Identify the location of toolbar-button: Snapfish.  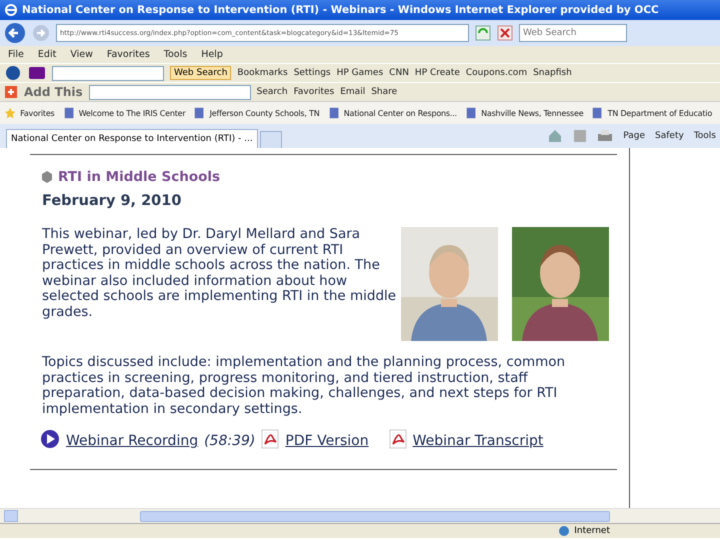
(552, 73).